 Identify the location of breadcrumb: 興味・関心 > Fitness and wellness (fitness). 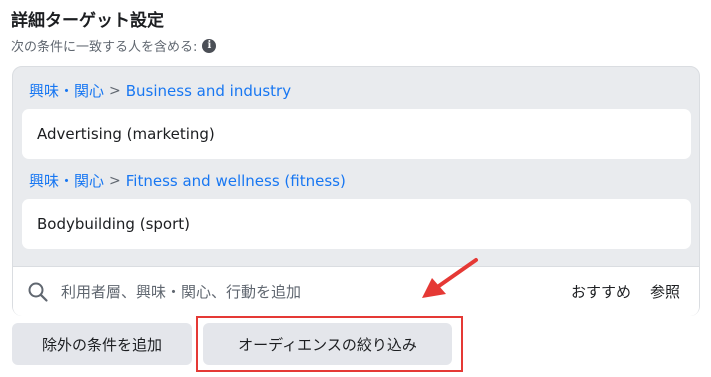
(187, 180).